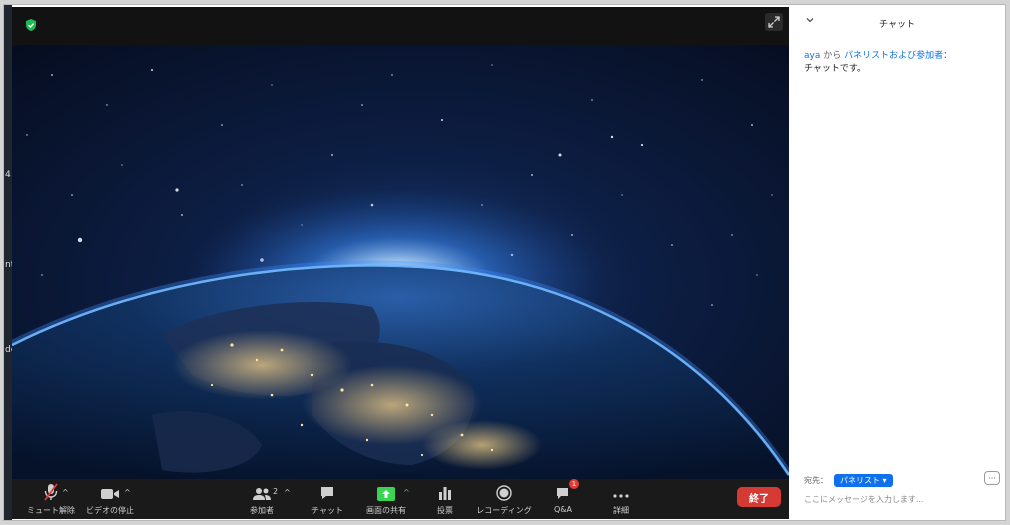 This screenshot has width=1010, height=525. I want to click on recipient-row: 宛先： パネリスト ▾, so click(848, 480).